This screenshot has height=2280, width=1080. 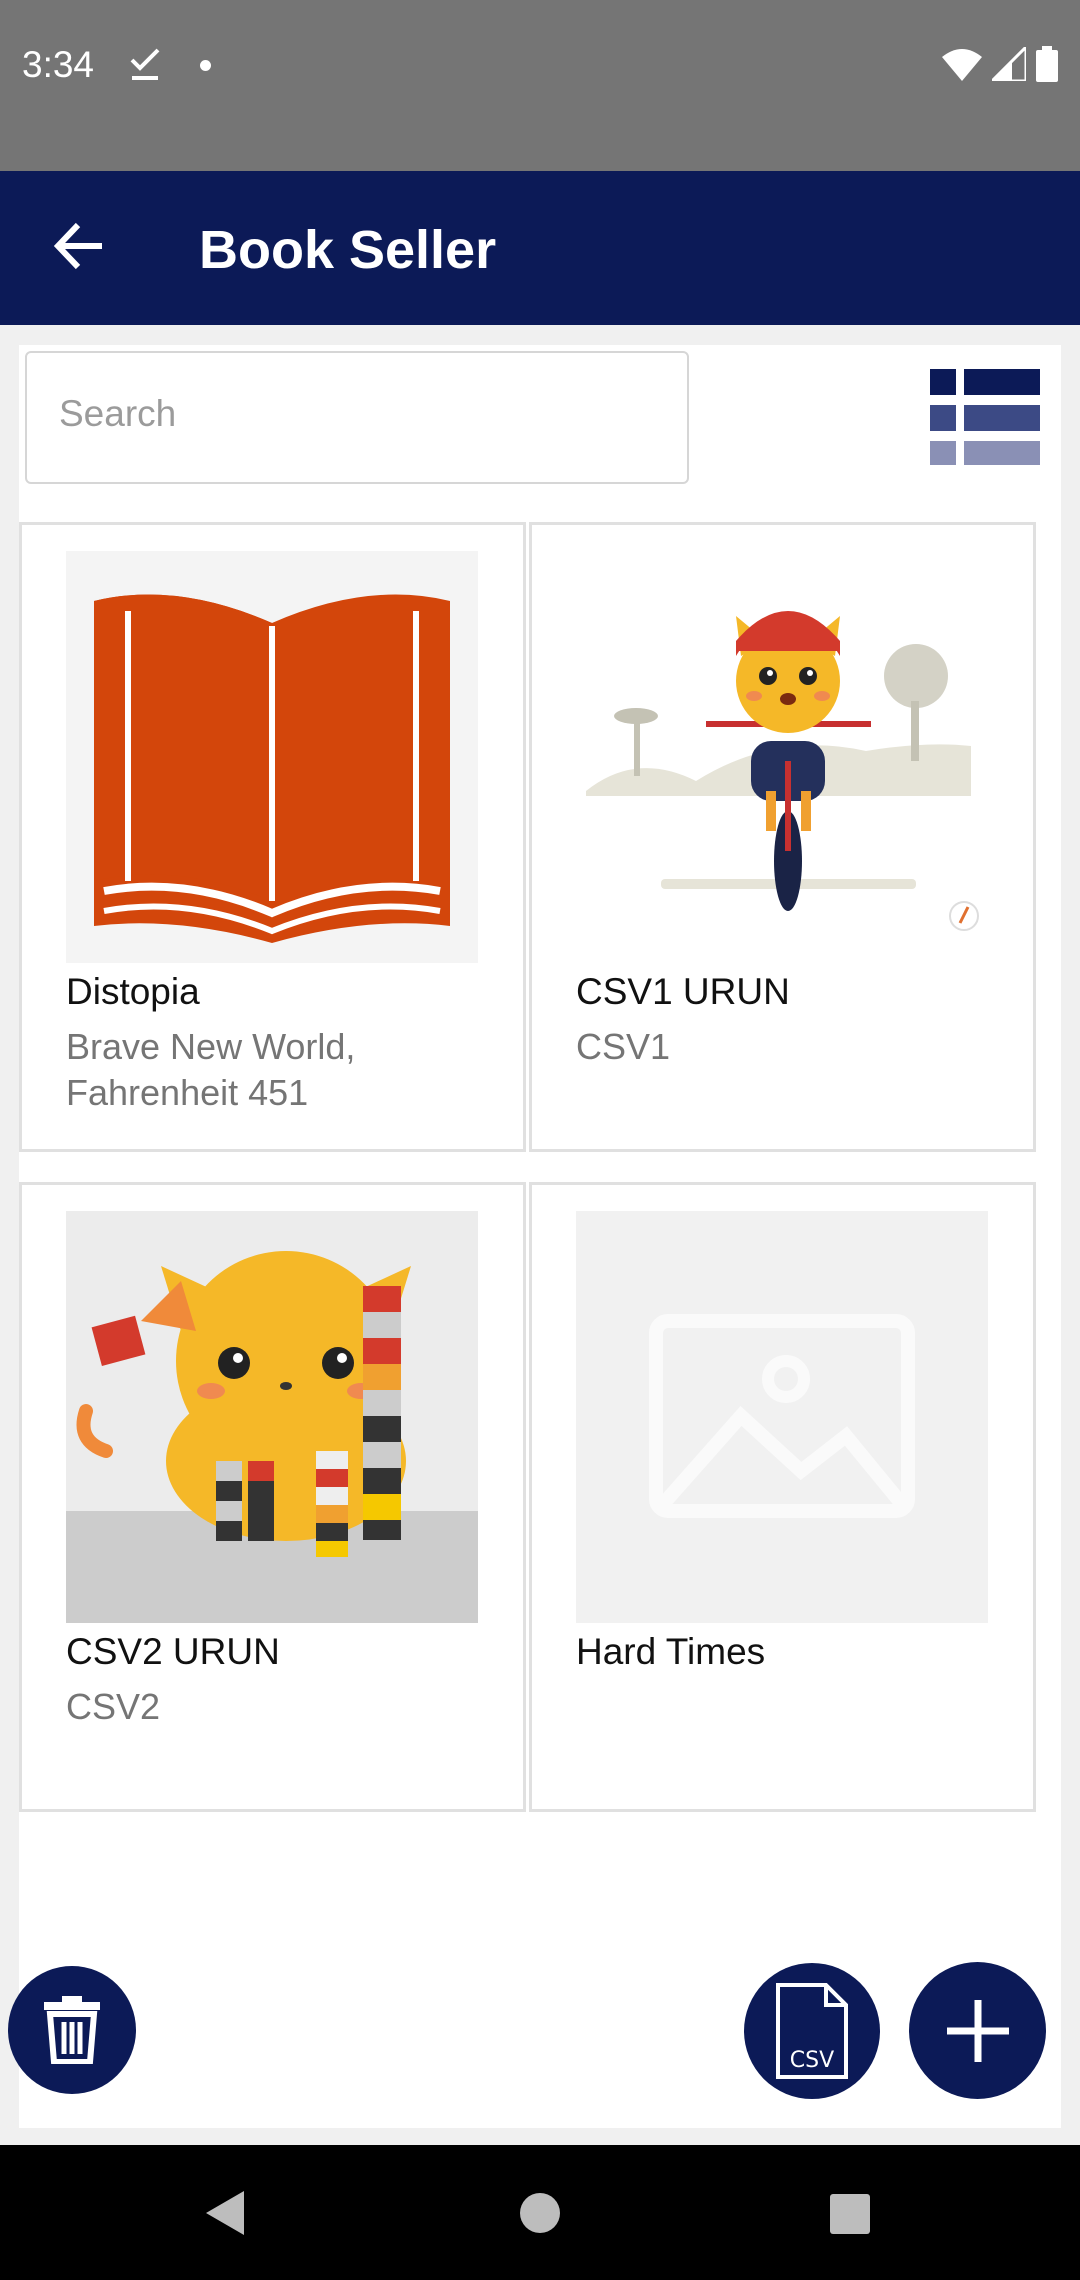 What do you see at coordinates (118, 413) in the screenshot?
I see `search-placeholder: Search` at bounding box center [118, 413].